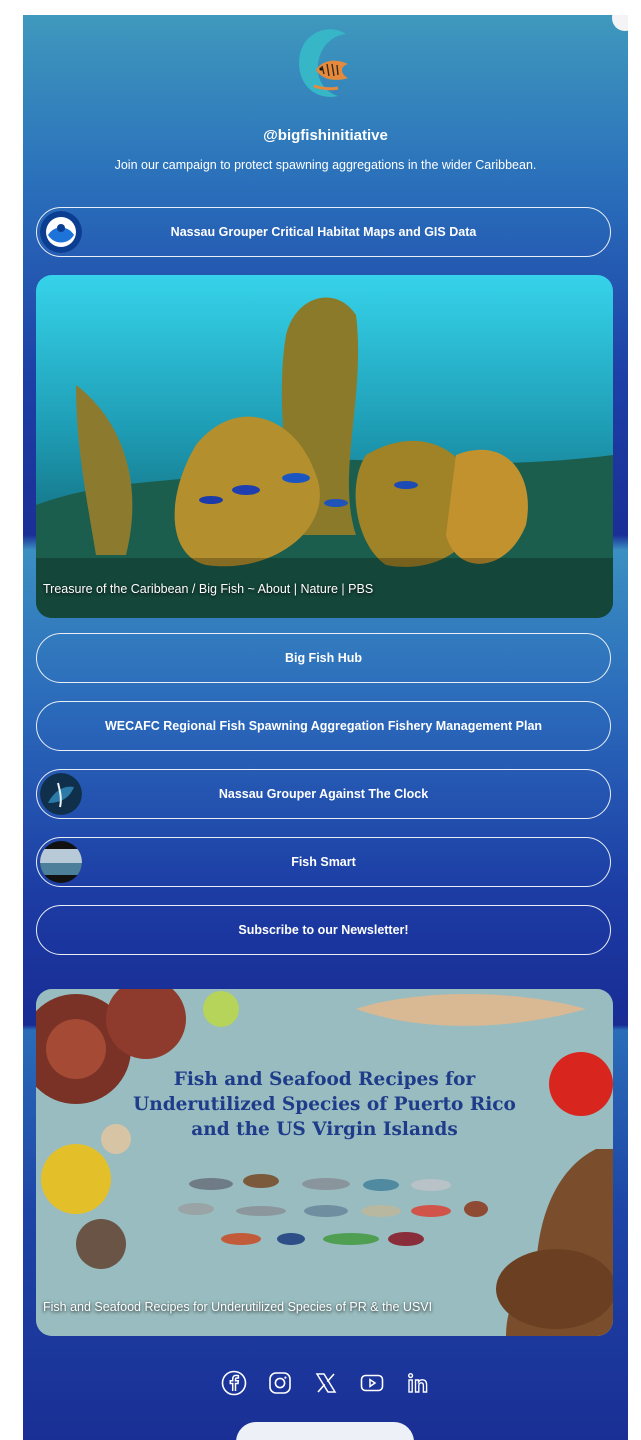  I want to click on facebook-icon, so click(234, 1383).